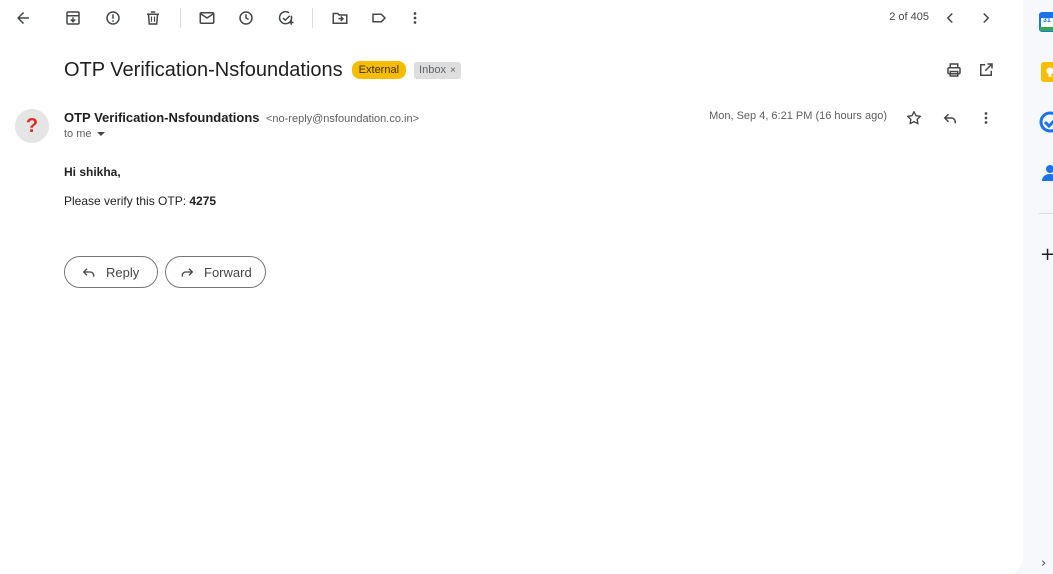 The image size is (1053, 574). I want to click on side-panel-divider, so click(1046, 213).